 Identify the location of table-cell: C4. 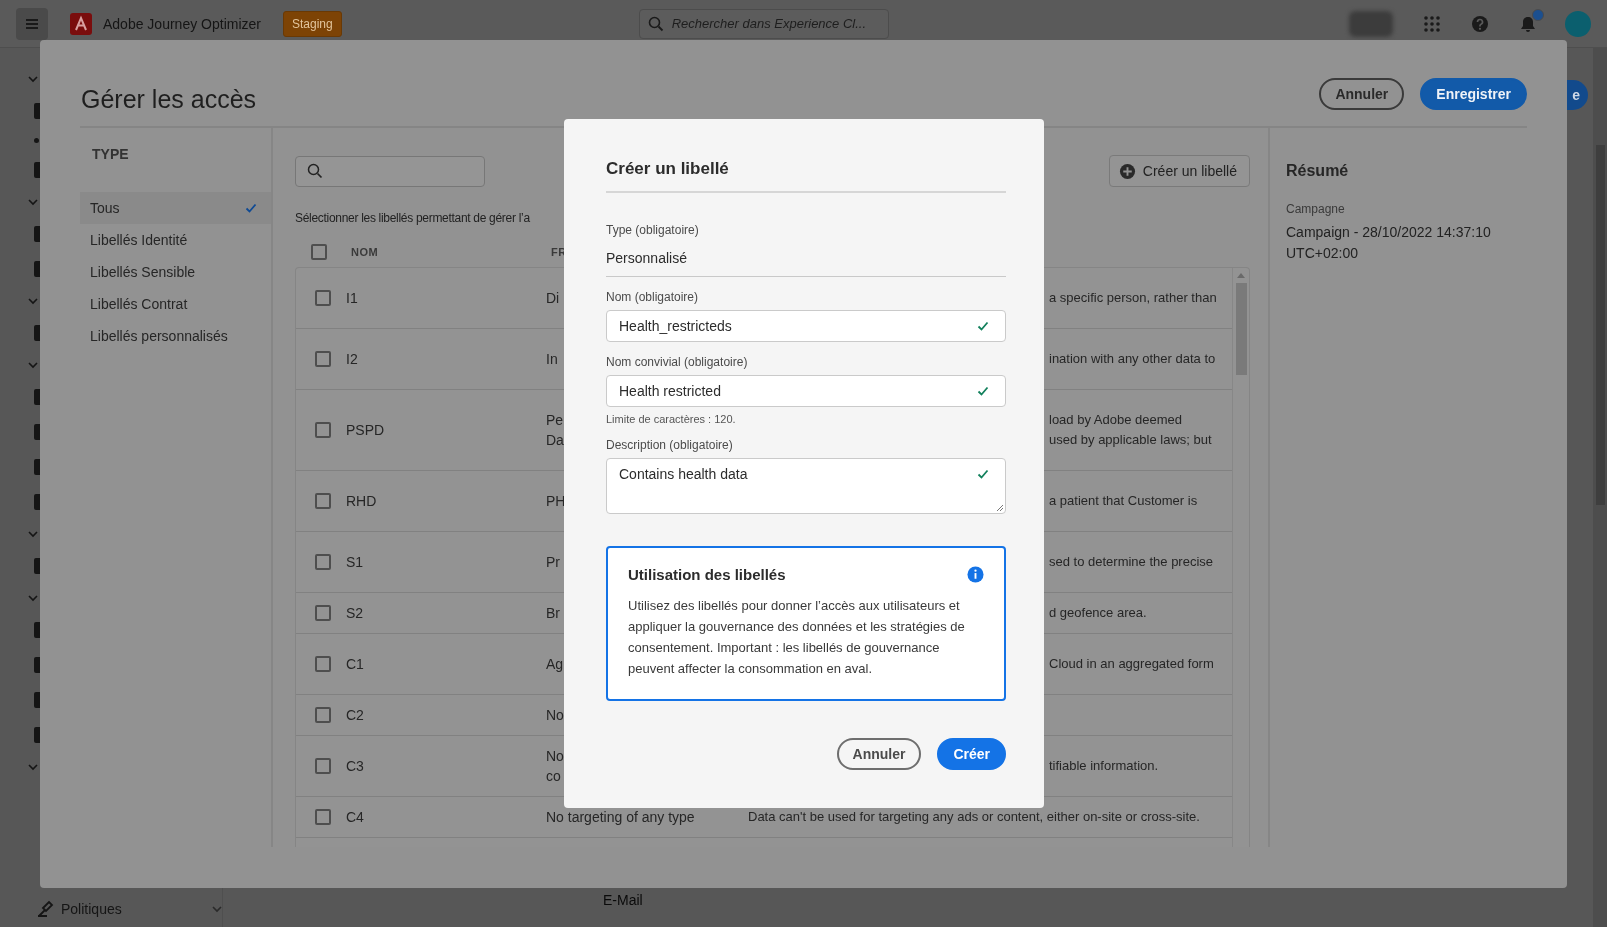
(355, 817).